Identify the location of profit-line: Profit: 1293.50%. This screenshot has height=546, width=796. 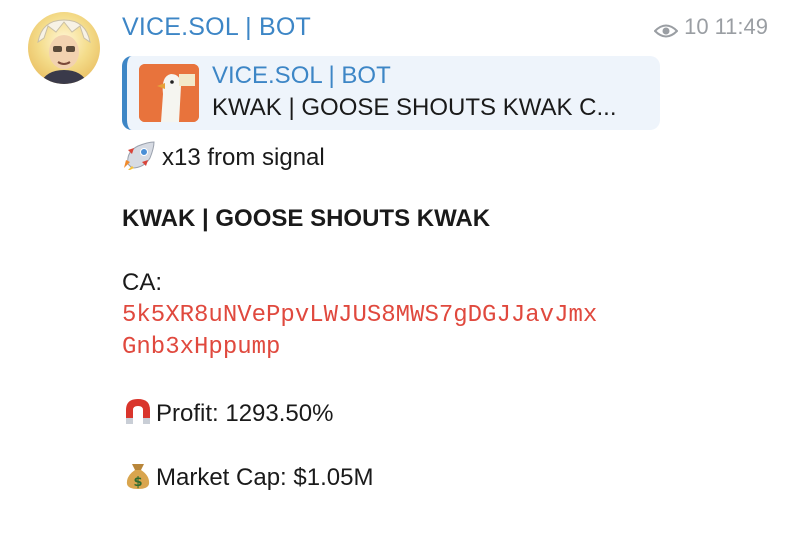
(227, 415).